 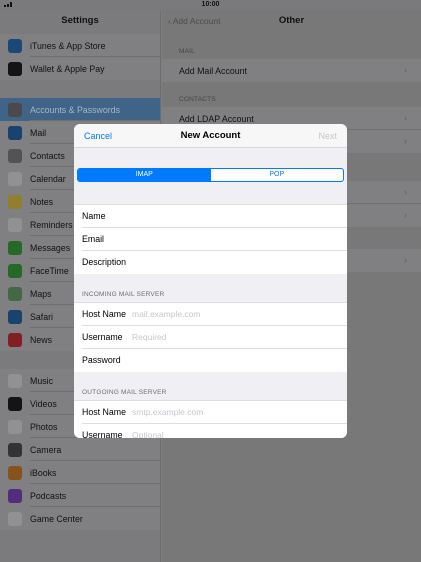 I want to click on incoming-host-name-field: Host Name mail.example.com, so click(x=210, y=314).